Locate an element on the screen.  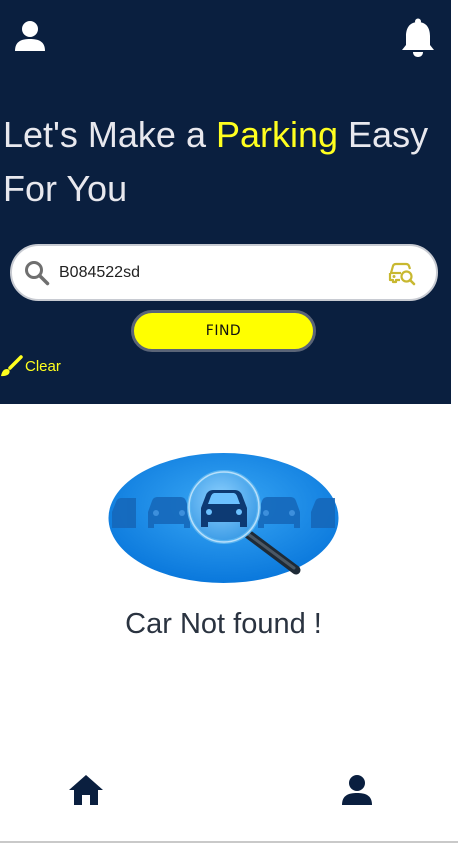
bottom-navigation is located at coordinates (229, 801).